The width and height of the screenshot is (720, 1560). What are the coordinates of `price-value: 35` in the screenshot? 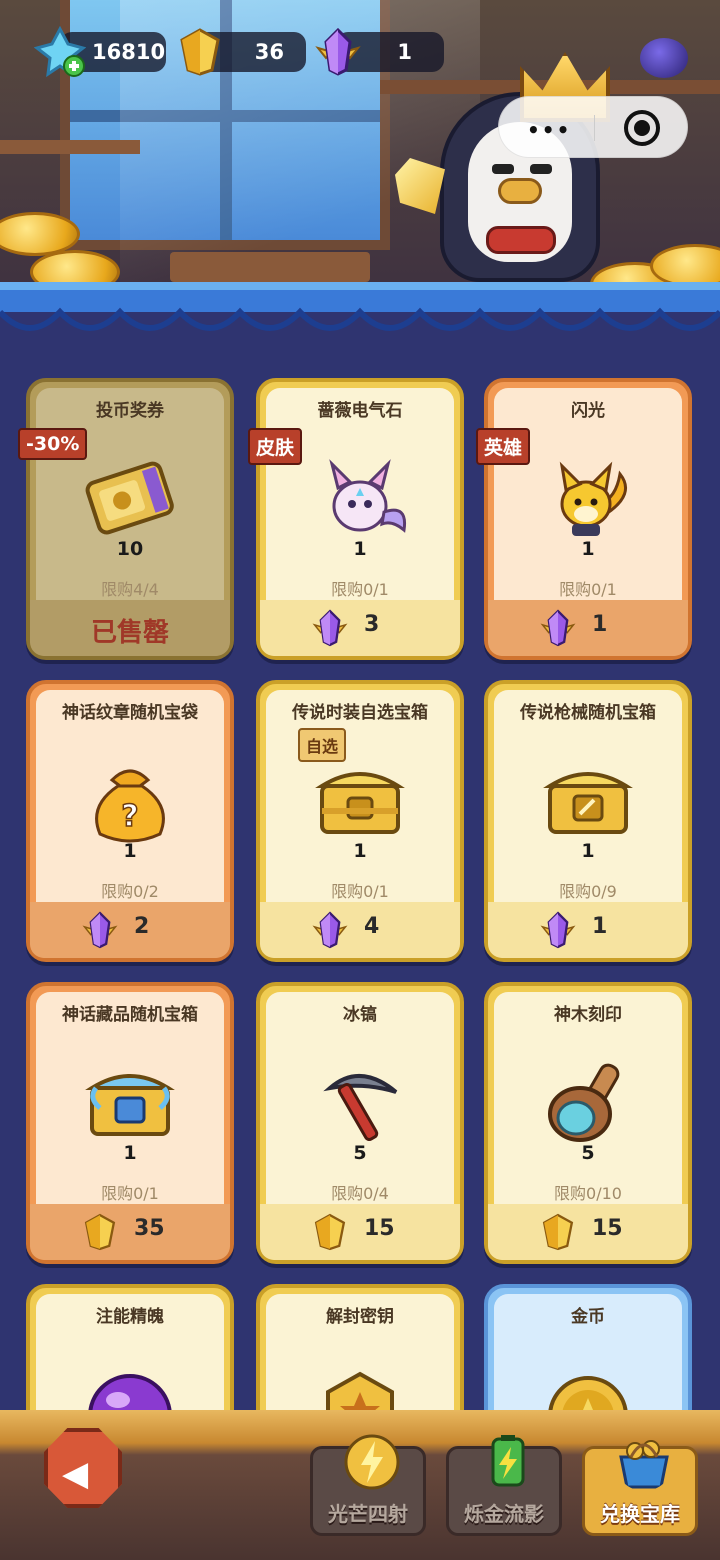 It's located at (149, 1228).